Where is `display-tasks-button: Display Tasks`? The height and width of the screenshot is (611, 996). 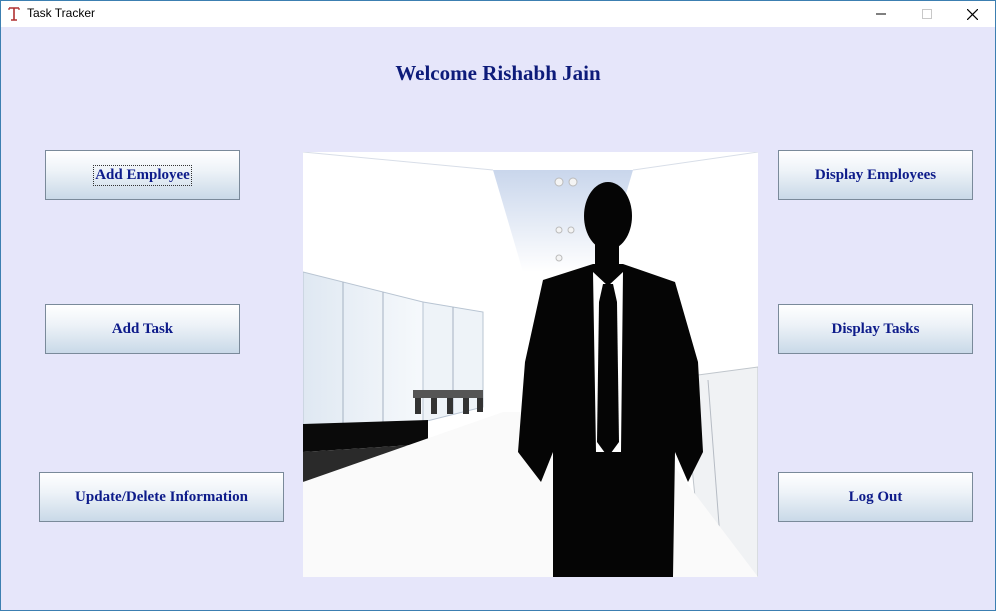 display-tasks-button: Display Tasks is located at coordinates (875, 329).